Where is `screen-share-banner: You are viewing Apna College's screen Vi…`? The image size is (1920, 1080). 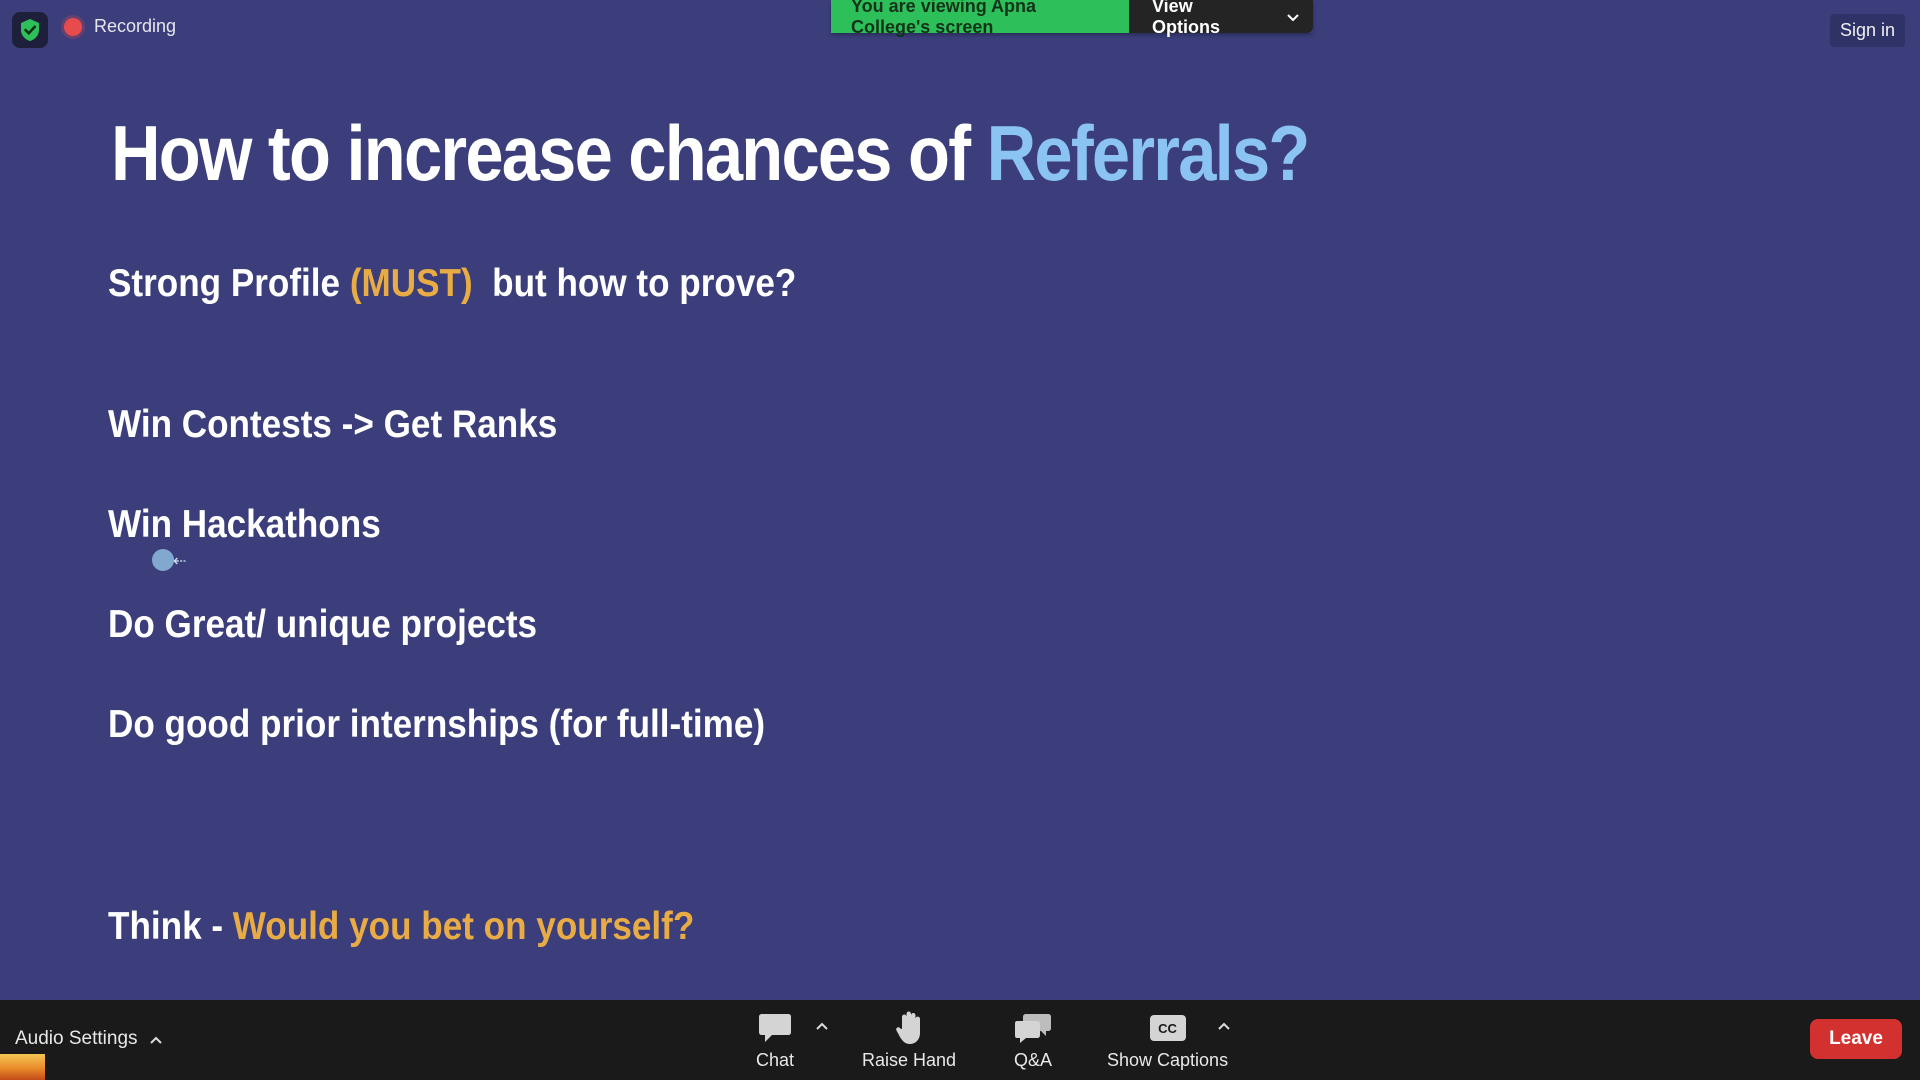 screen-share-banner: You are viewing Apna College's screen Vi… is located at coordinates (1072, 18).